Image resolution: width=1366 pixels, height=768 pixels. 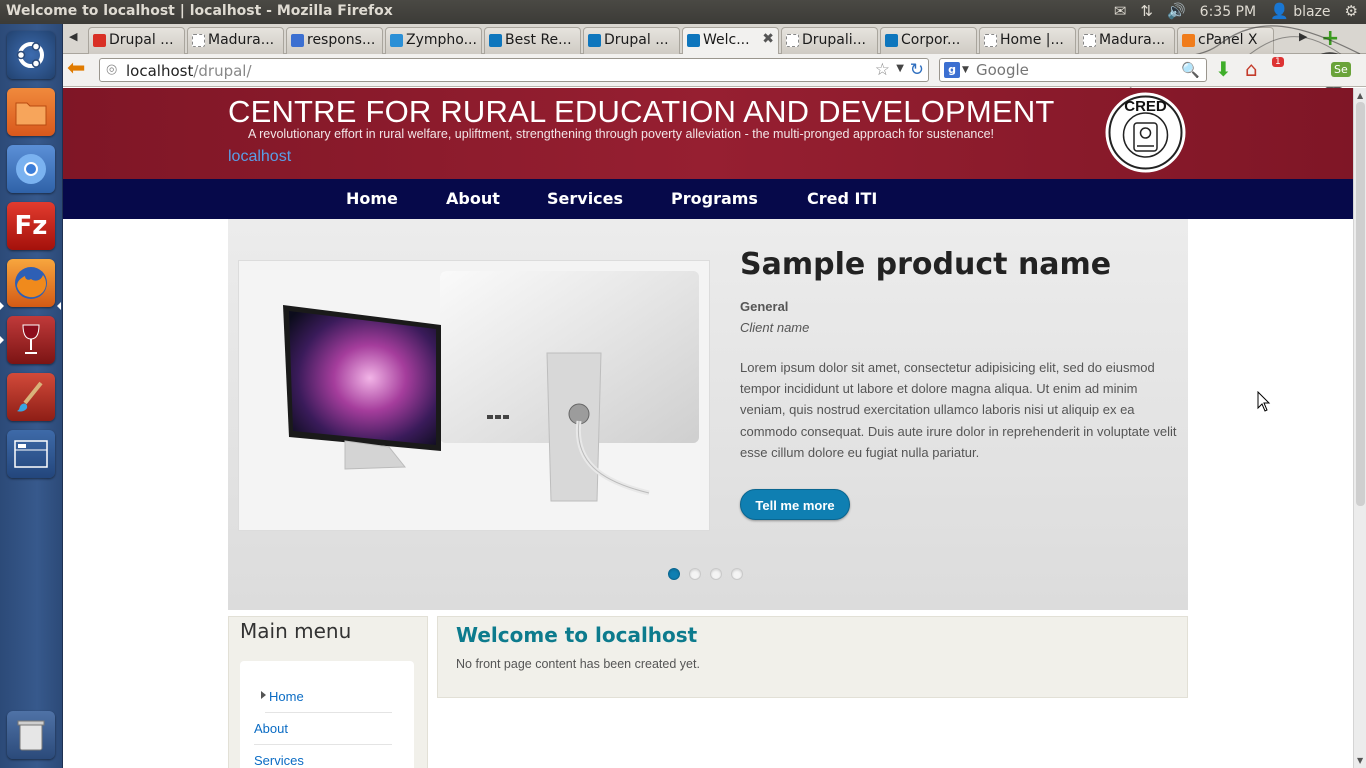 I want to click on addon-button: Se, so click(x=1341, y=69).